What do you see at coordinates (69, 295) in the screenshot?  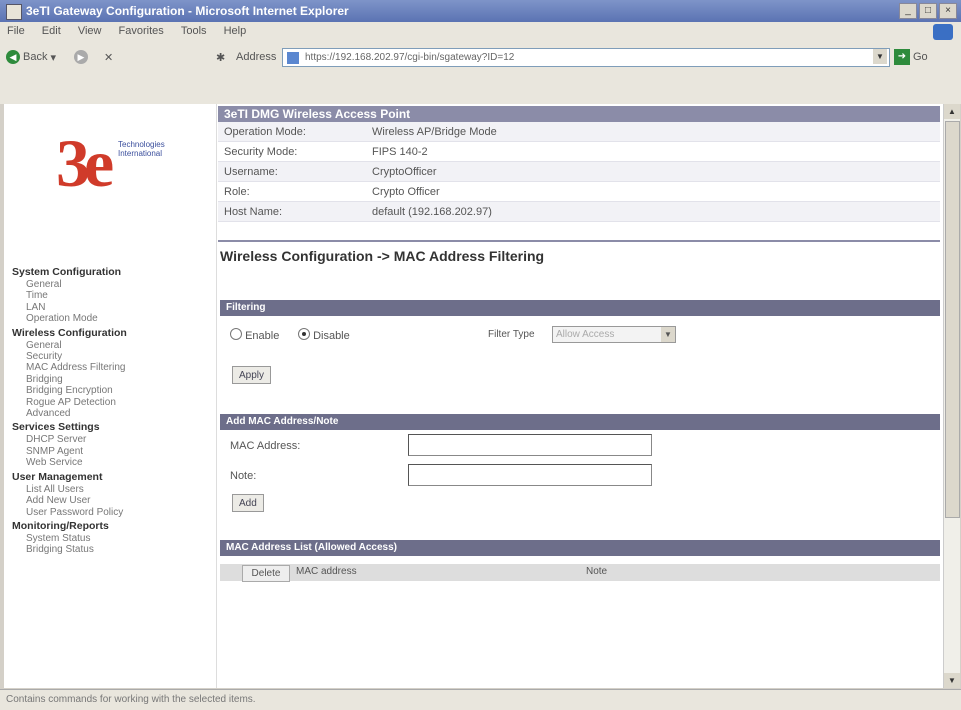 I see `nav-item-time: Time` at bounding box center [69, 295].